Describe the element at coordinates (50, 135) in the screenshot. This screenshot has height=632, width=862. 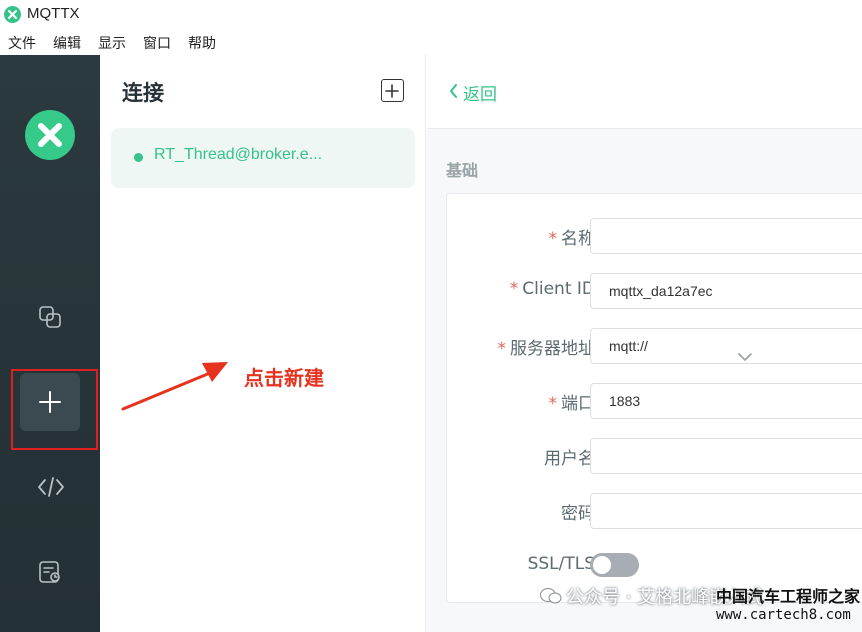
I see `app-logo` at that location.